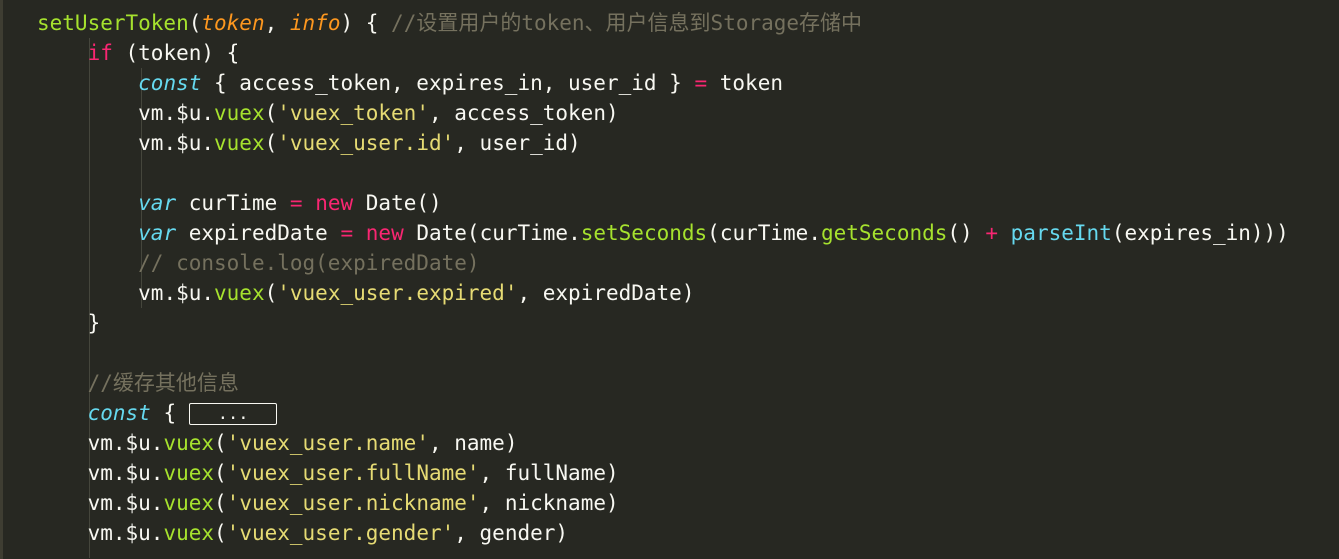 Image resolution: width=1339 pixels, height=559 pixels. What do you see at coordinates (353, 473) in the screenshot?
I see `string-token: 'vuex_user.fullName'` at bounding box center [353, 473].